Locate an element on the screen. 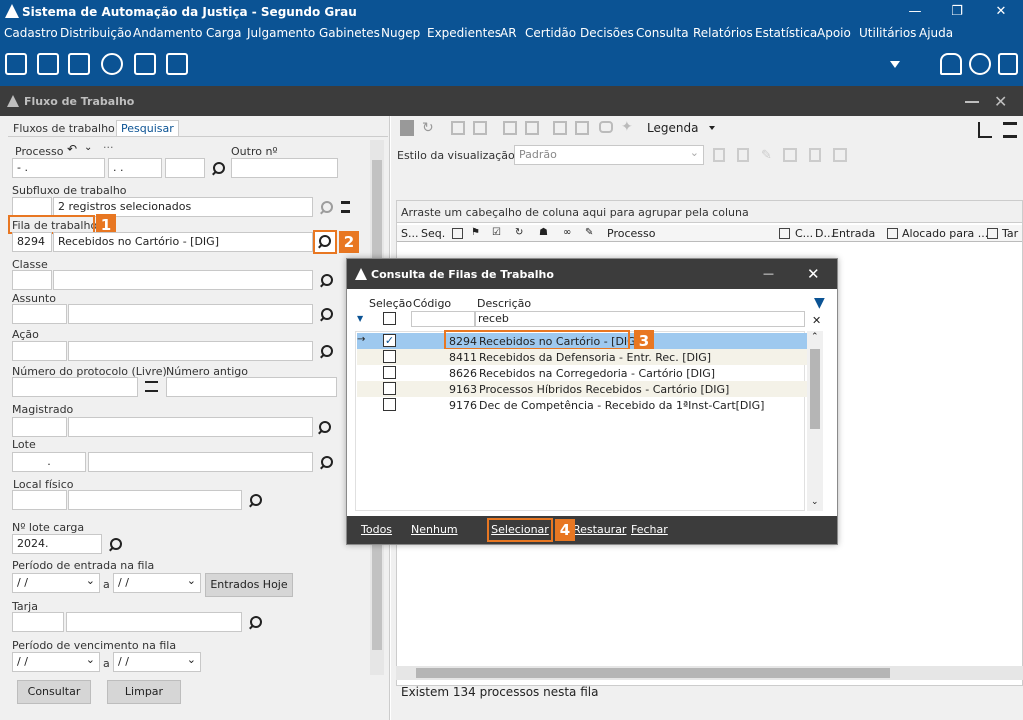 The image size is (1023, 720). search-icon is located at coordinates (219, 169).